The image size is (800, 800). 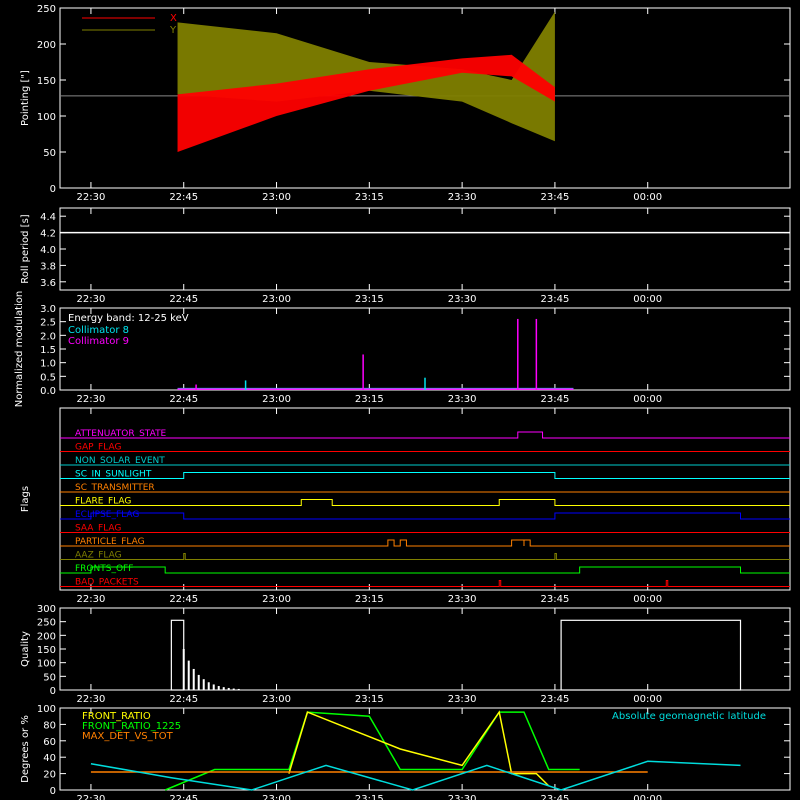 I want to click on y-tick-label: 3.6, so click(x=48, y=283).